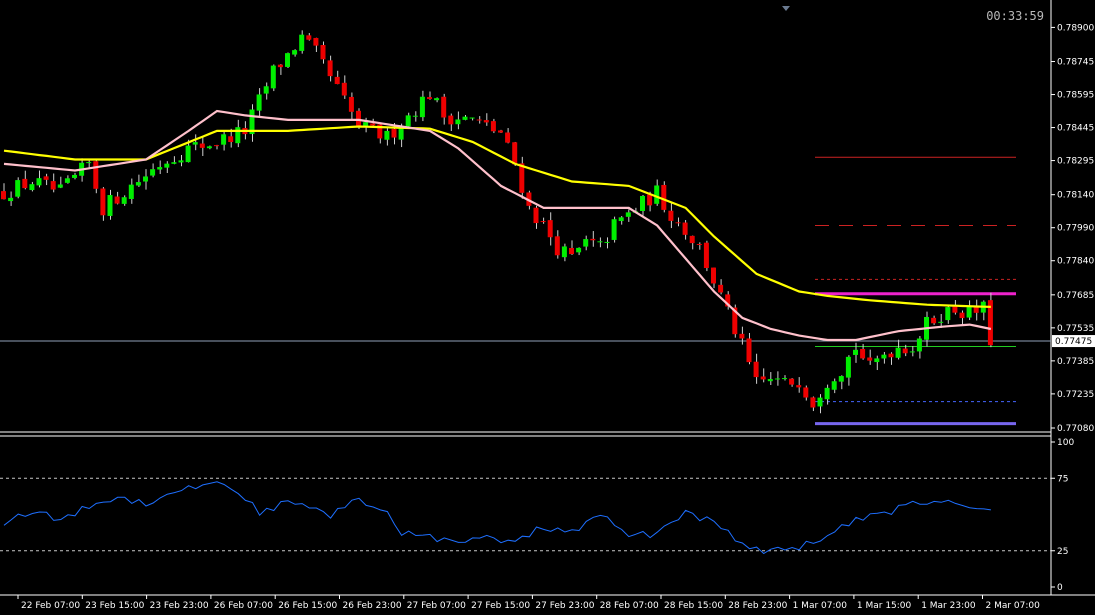 Image resolution: width=1095 pixels, height=615 pixels. I want to click on rsi-line, so click(497, 518).